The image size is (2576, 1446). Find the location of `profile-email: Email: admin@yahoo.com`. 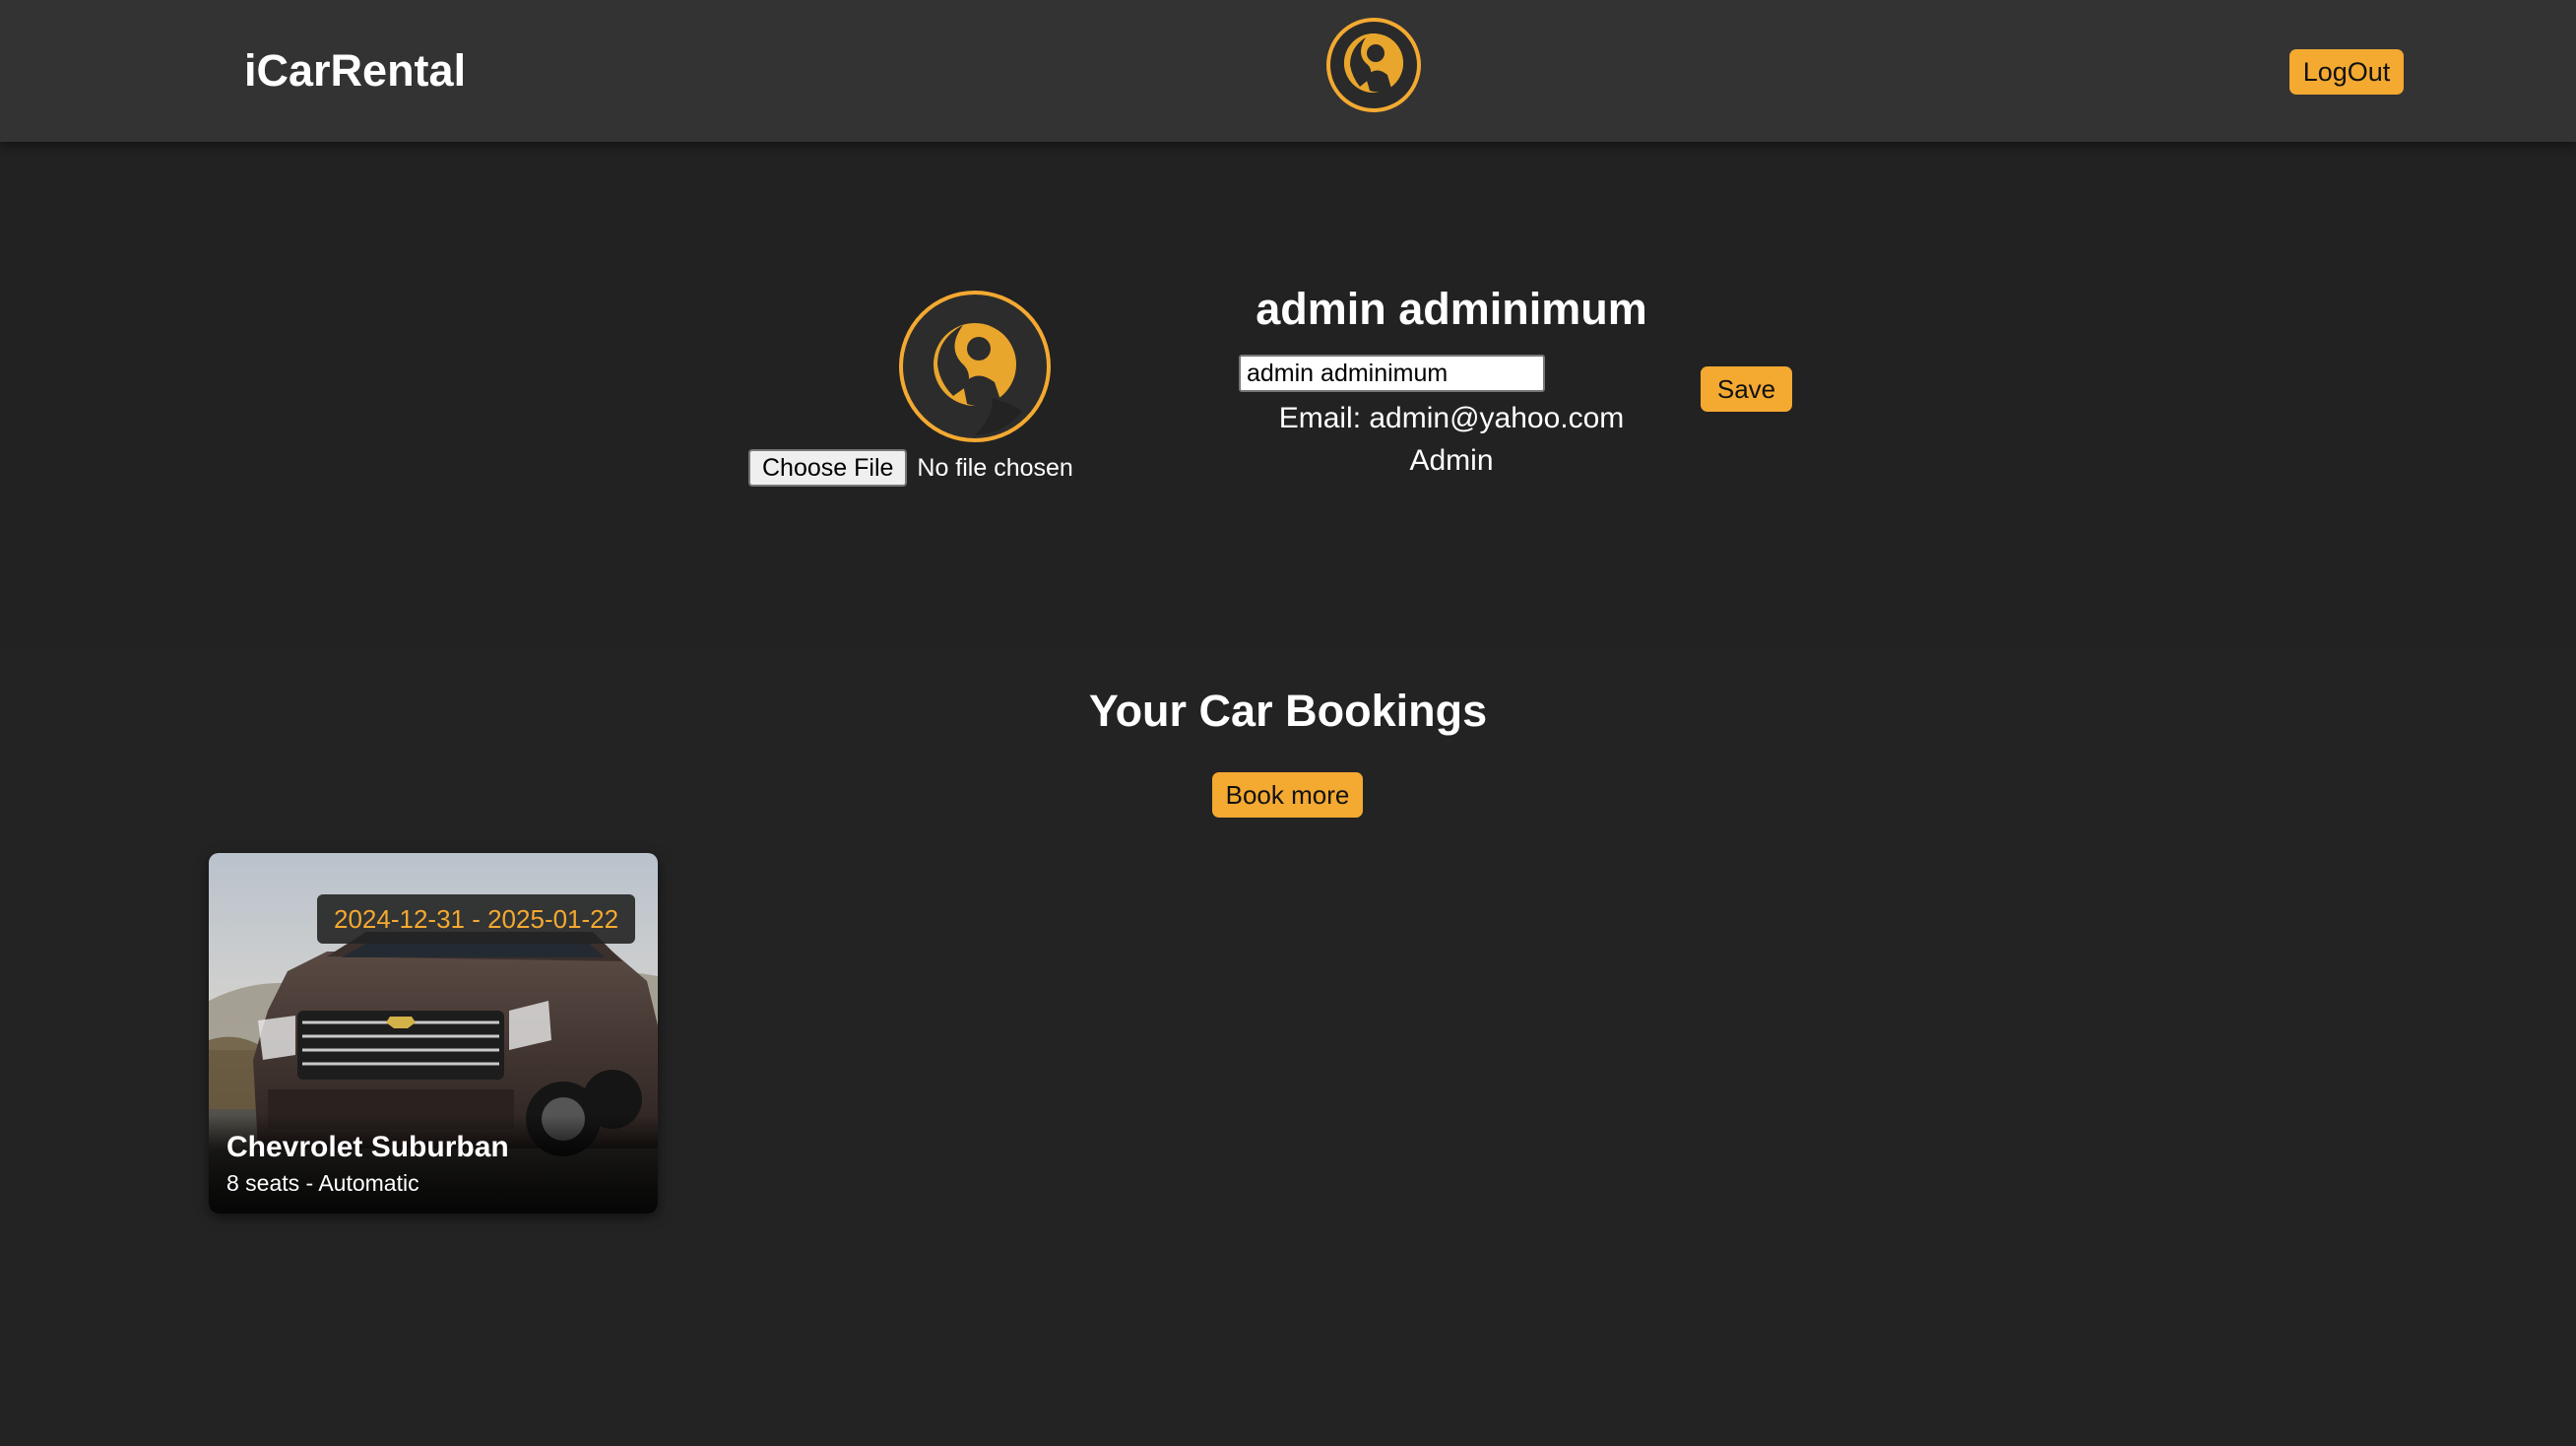

profile-email: Email: admin@yahoo.com is located at coordinates (1451, 418).